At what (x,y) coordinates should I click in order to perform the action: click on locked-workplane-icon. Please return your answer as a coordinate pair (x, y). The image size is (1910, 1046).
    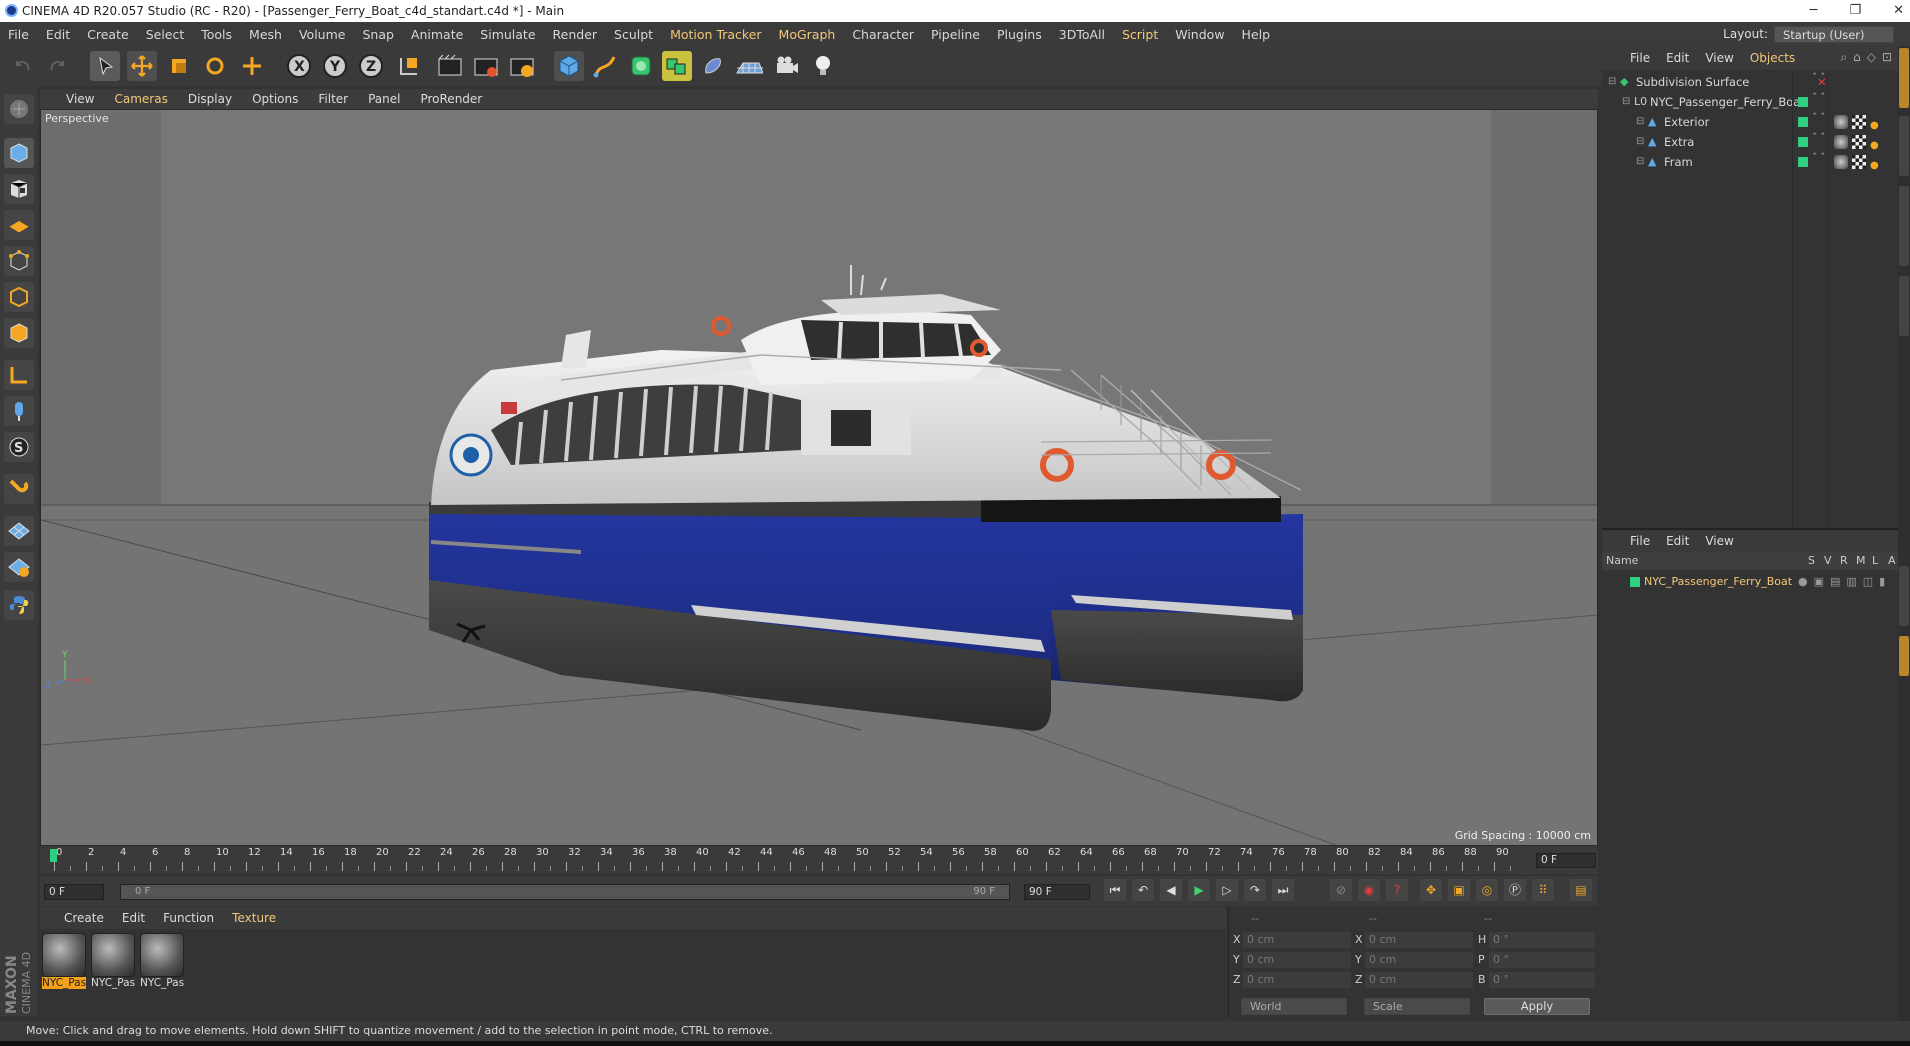
    Looking at the image, I should click on (19, 567).